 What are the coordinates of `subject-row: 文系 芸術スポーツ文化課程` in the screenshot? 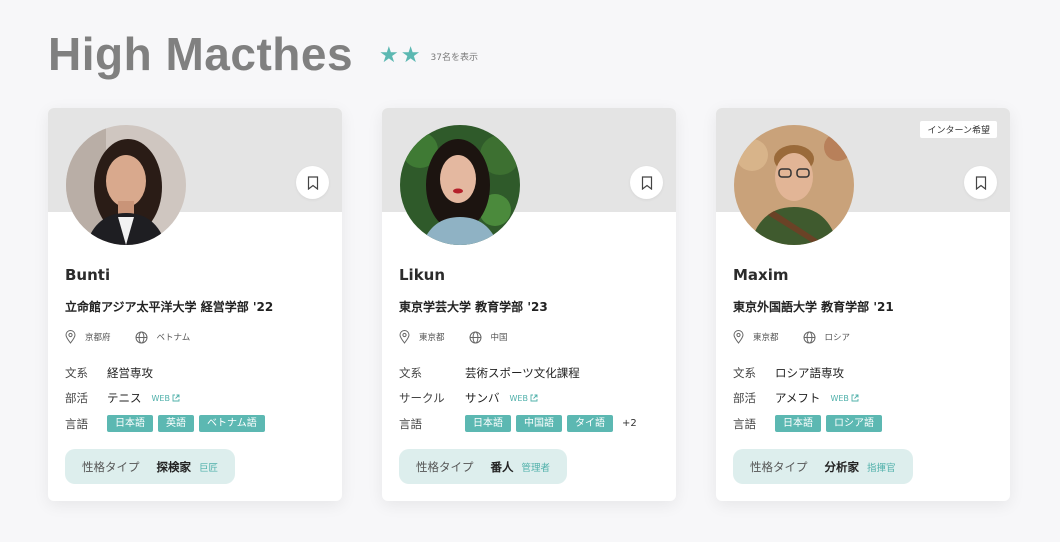 It's located at (489, 373).